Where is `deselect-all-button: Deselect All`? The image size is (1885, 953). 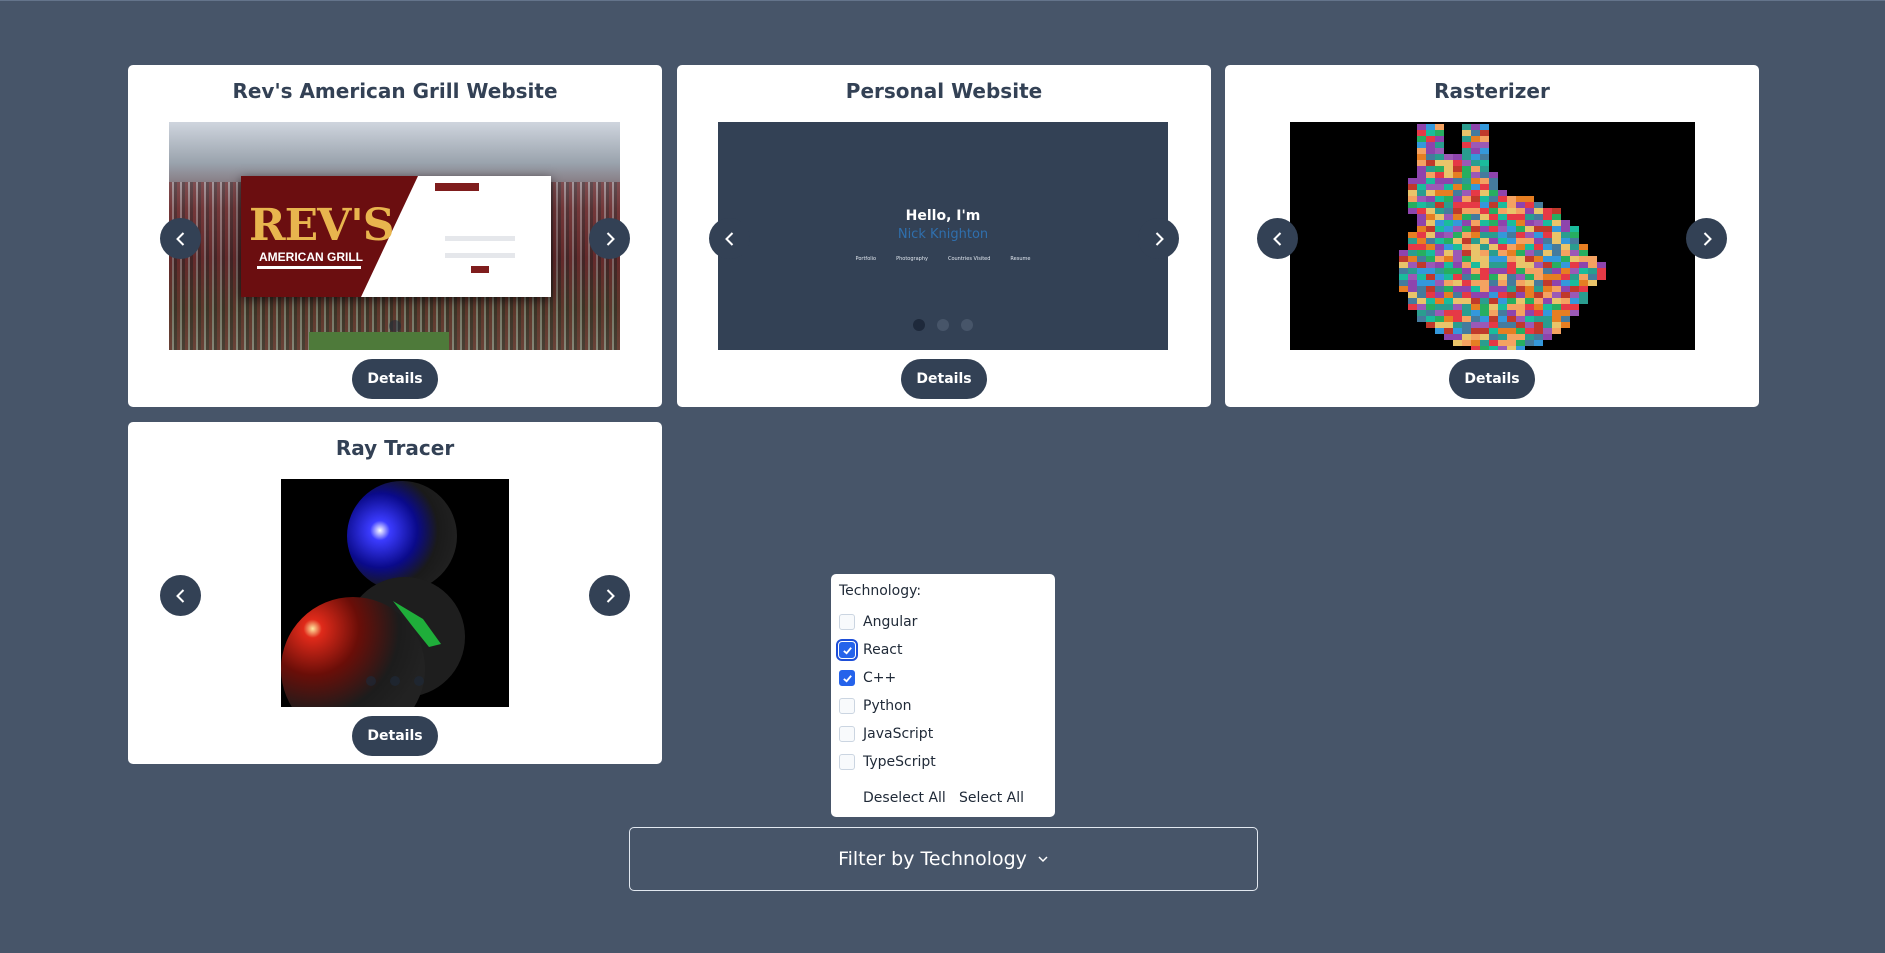 deselect-all-button: Deselect All is located at coordinates (904, 798).